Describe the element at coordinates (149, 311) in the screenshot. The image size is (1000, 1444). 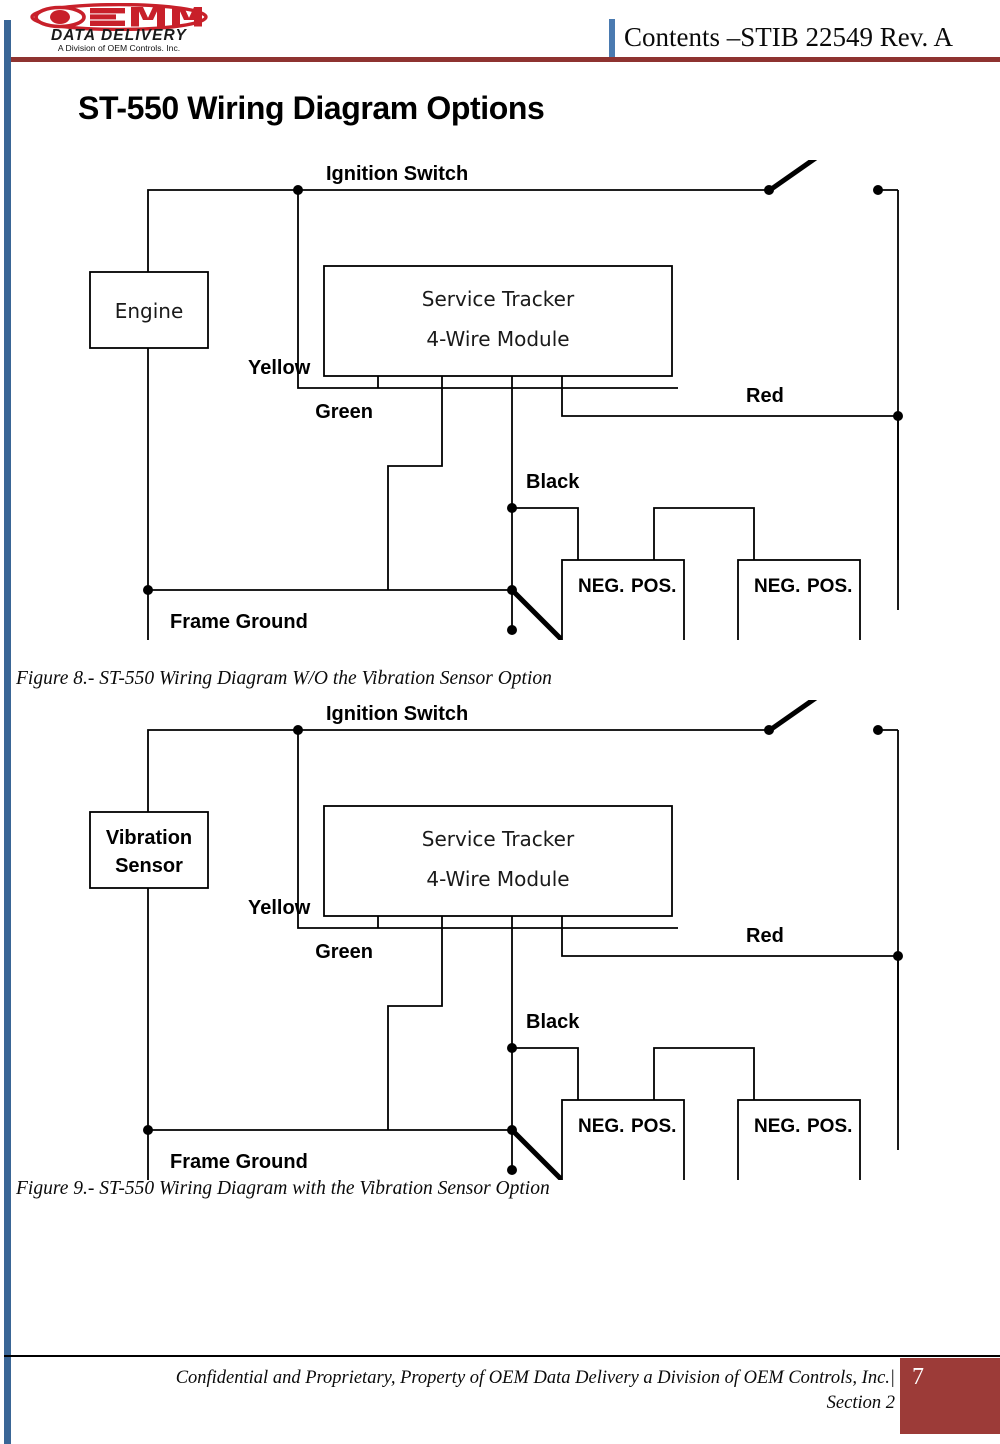
I see `source-box-label-line1: Engine` at that location.